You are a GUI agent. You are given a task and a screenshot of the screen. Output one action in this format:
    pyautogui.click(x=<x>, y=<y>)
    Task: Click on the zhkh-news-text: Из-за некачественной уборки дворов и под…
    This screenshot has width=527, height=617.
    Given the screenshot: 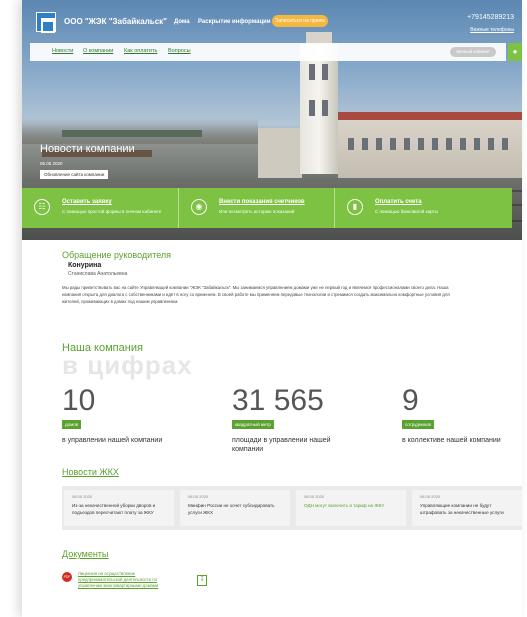 What is the action you would take?
    pyautogui.click(x=114, y=509)
    